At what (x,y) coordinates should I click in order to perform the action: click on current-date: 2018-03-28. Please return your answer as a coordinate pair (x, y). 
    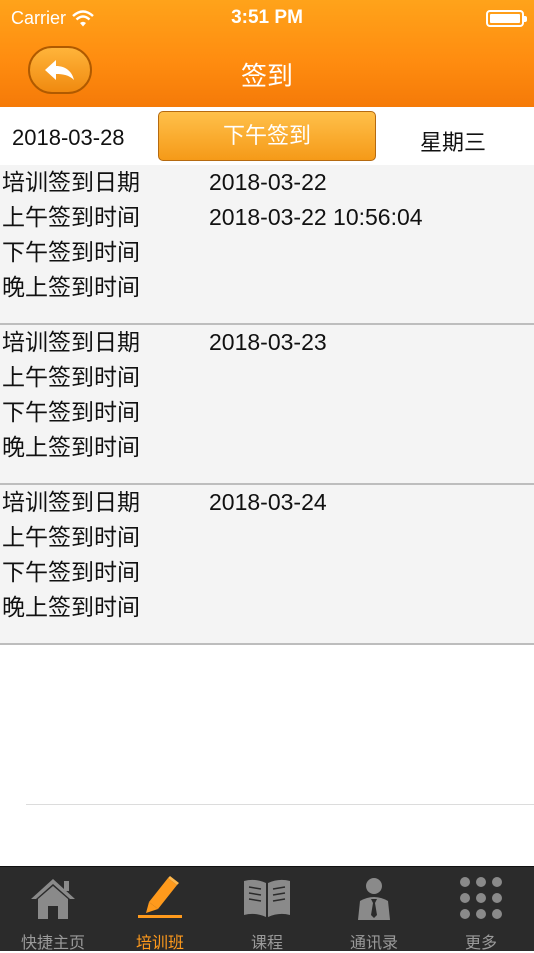
    Looking at the image, I should click on (68, 137).